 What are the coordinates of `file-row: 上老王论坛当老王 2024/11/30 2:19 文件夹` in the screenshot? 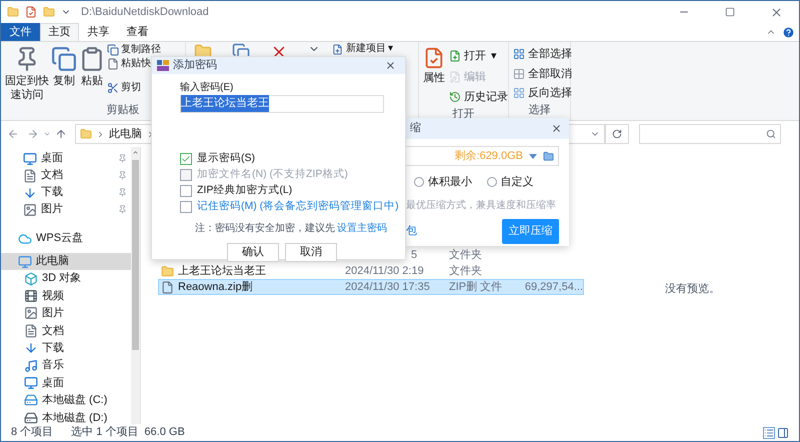 It's located at (371, 271).